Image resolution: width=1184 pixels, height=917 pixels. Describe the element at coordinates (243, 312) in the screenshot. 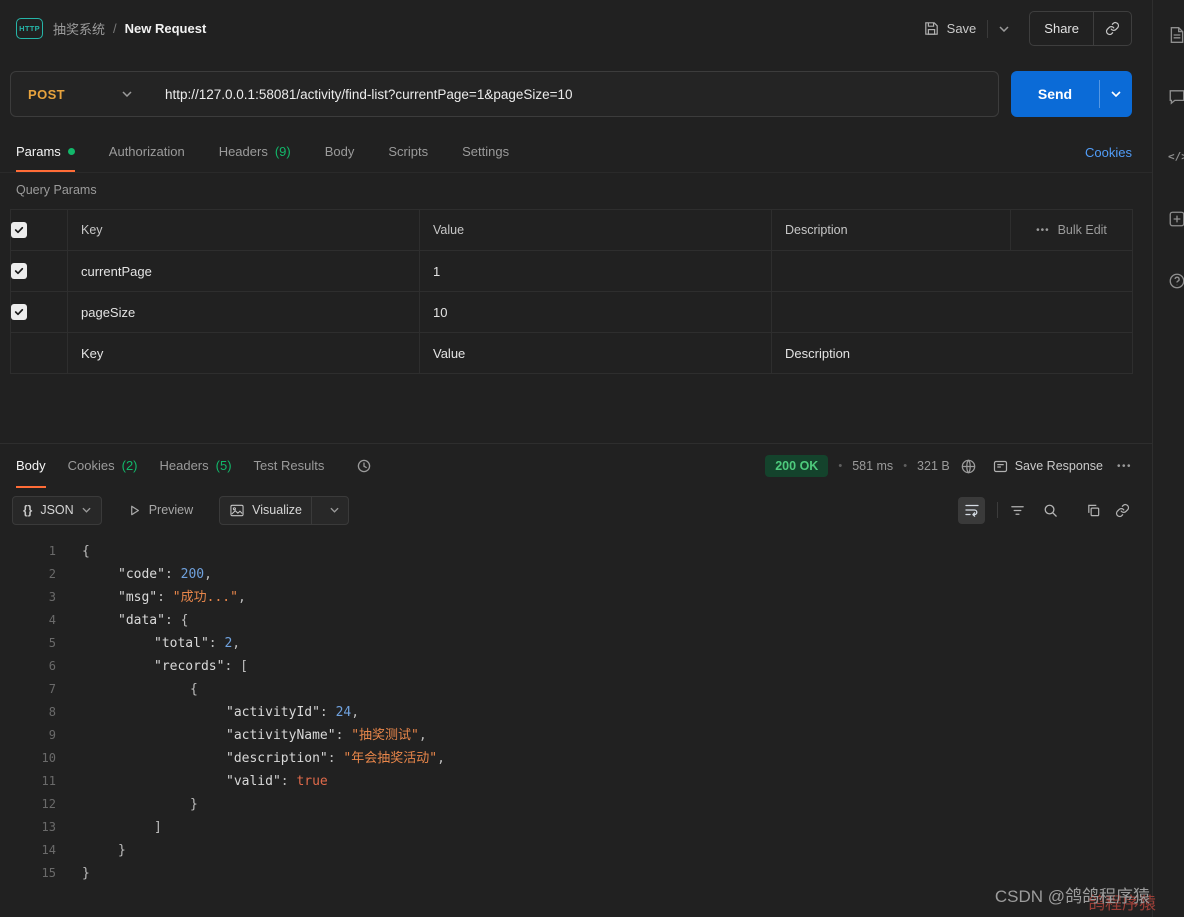

I see `param-key: pageSize` at that location.